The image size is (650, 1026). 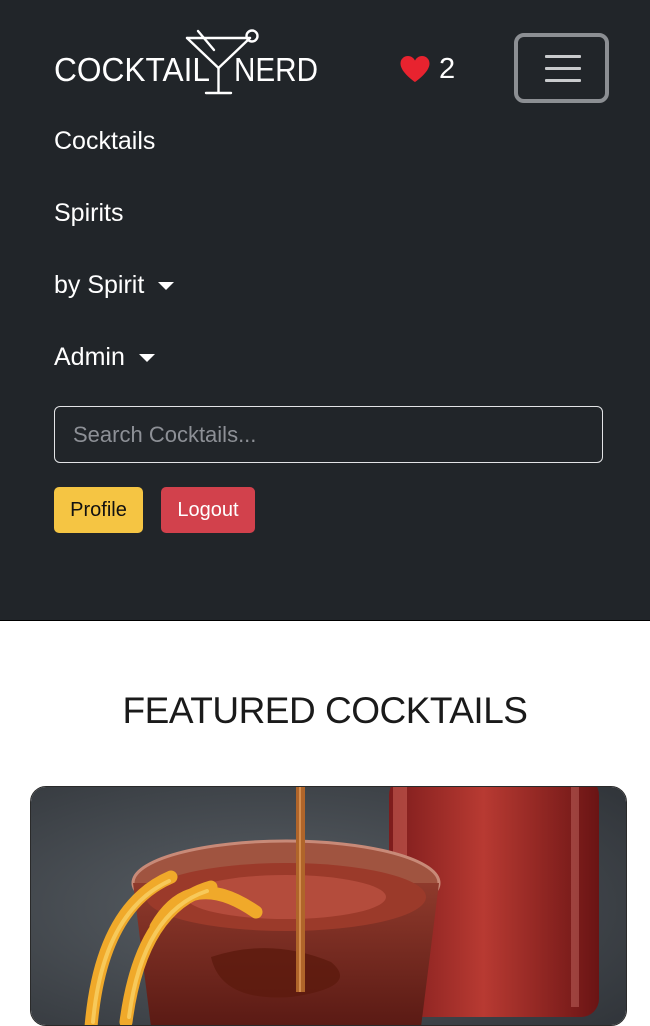 What do you see at coordinates (325, 710) in the screenshot?
I see `featured-cocktails-heading: FEATURED COCKTAILS` at bounding box center [325, 710].